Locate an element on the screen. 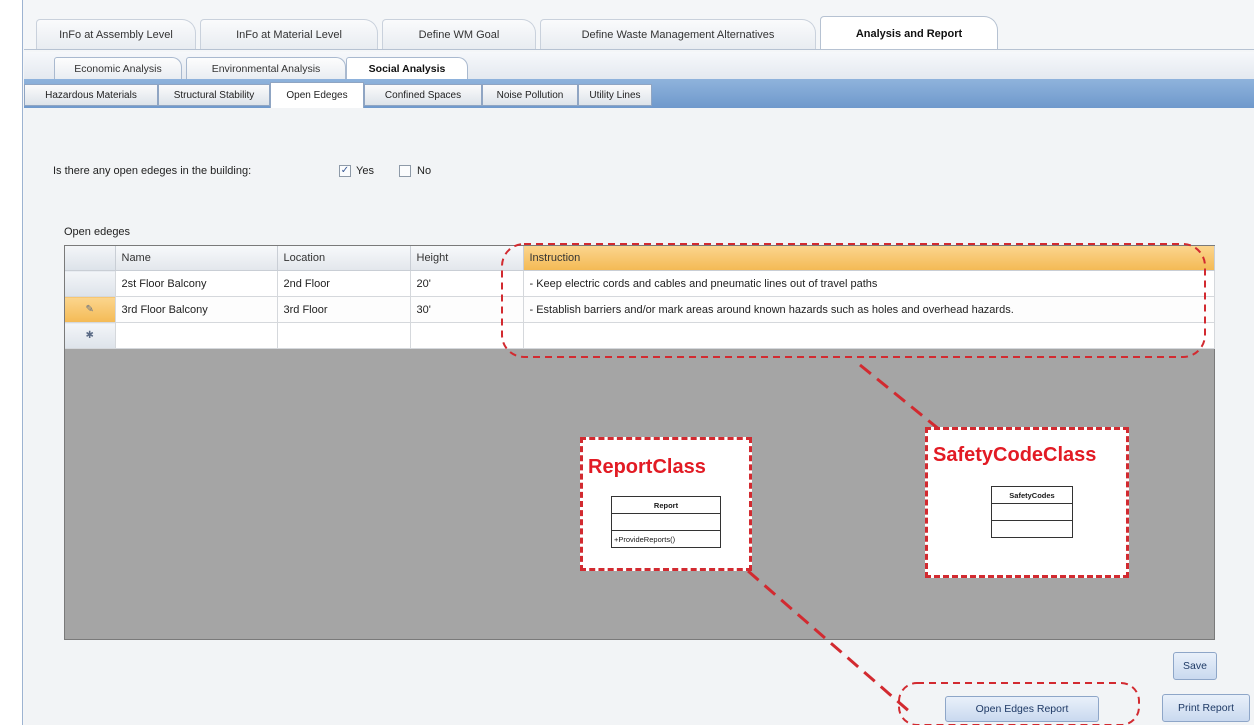 The height and width of the screenshot is (725, 1254). safety-connector-line is located at coordinates (900, 397).